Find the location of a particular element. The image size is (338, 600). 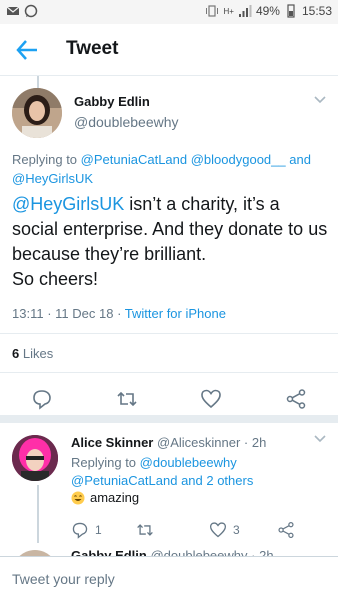

tweet-date: 11 Dec 18 is located at coordinates (84, 313).